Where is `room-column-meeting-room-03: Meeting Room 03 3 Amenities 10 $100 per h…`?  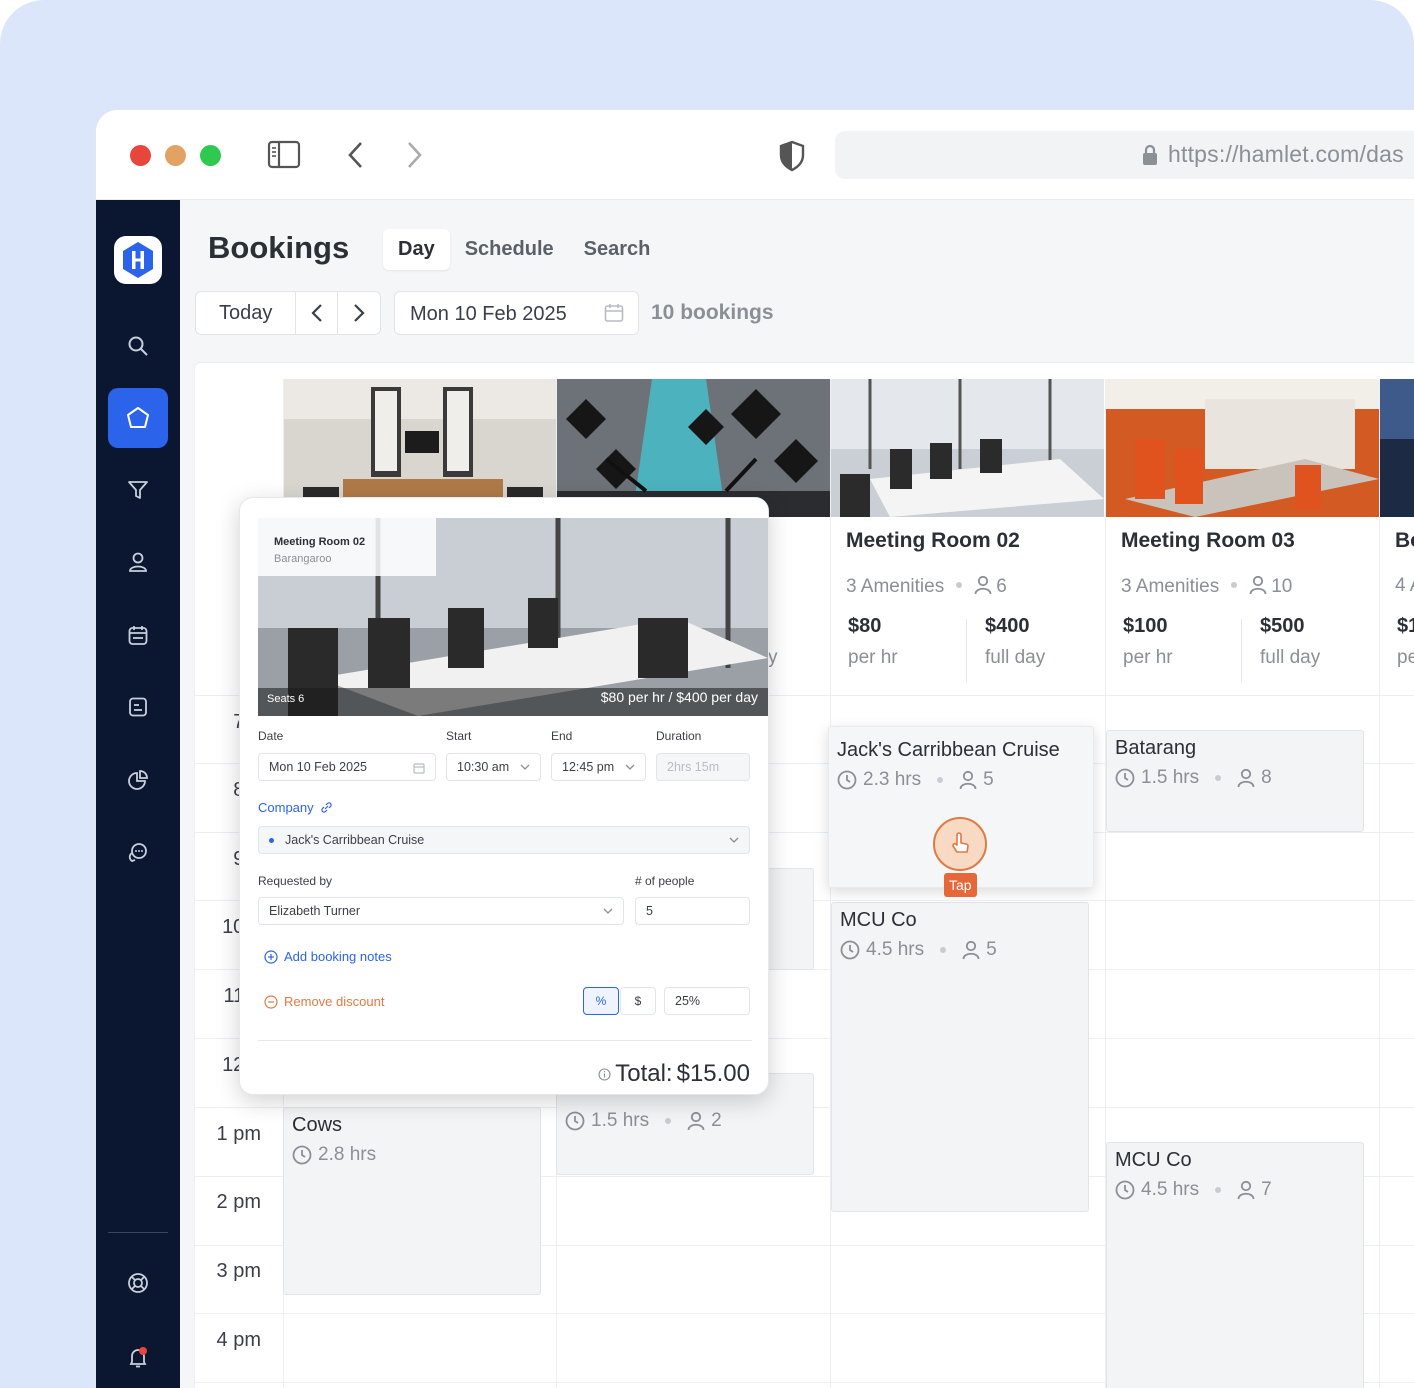
room-column-meeting-room-03: Meeting Room 03 3 Amenities 10 $100 per h… is located at coordinates (1242, 531).